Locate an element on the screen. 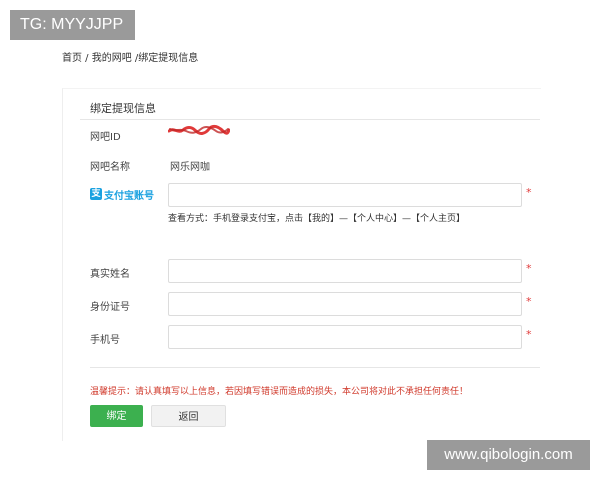 The image size is (600, 480). netbar-name-value: 网乐网咖 is located at coordinates (190, 167).